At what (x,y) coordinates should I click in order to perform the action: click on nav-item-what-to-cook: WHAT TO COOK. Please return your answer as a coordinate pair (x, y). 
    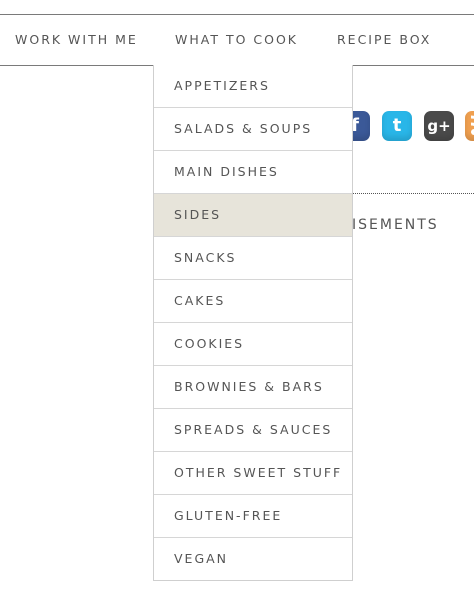
    Looking at the image, I should click on (236, 40).